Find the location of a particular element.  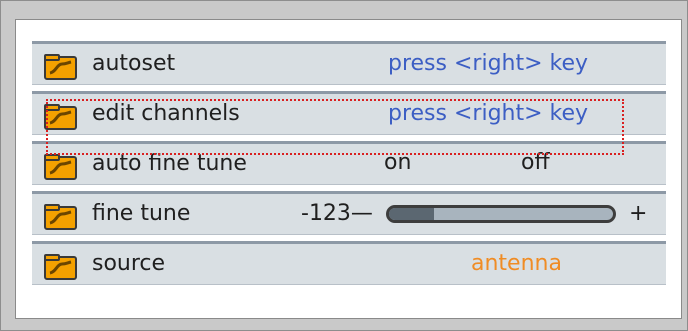

plus-sign: + is located at coordinates (638, 213).